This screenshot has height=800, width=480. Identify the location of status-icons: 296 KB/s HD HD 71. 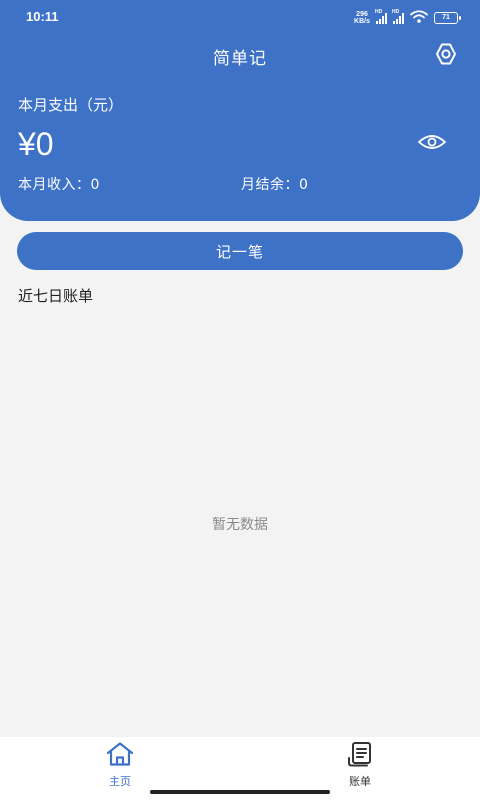
(407, 17).